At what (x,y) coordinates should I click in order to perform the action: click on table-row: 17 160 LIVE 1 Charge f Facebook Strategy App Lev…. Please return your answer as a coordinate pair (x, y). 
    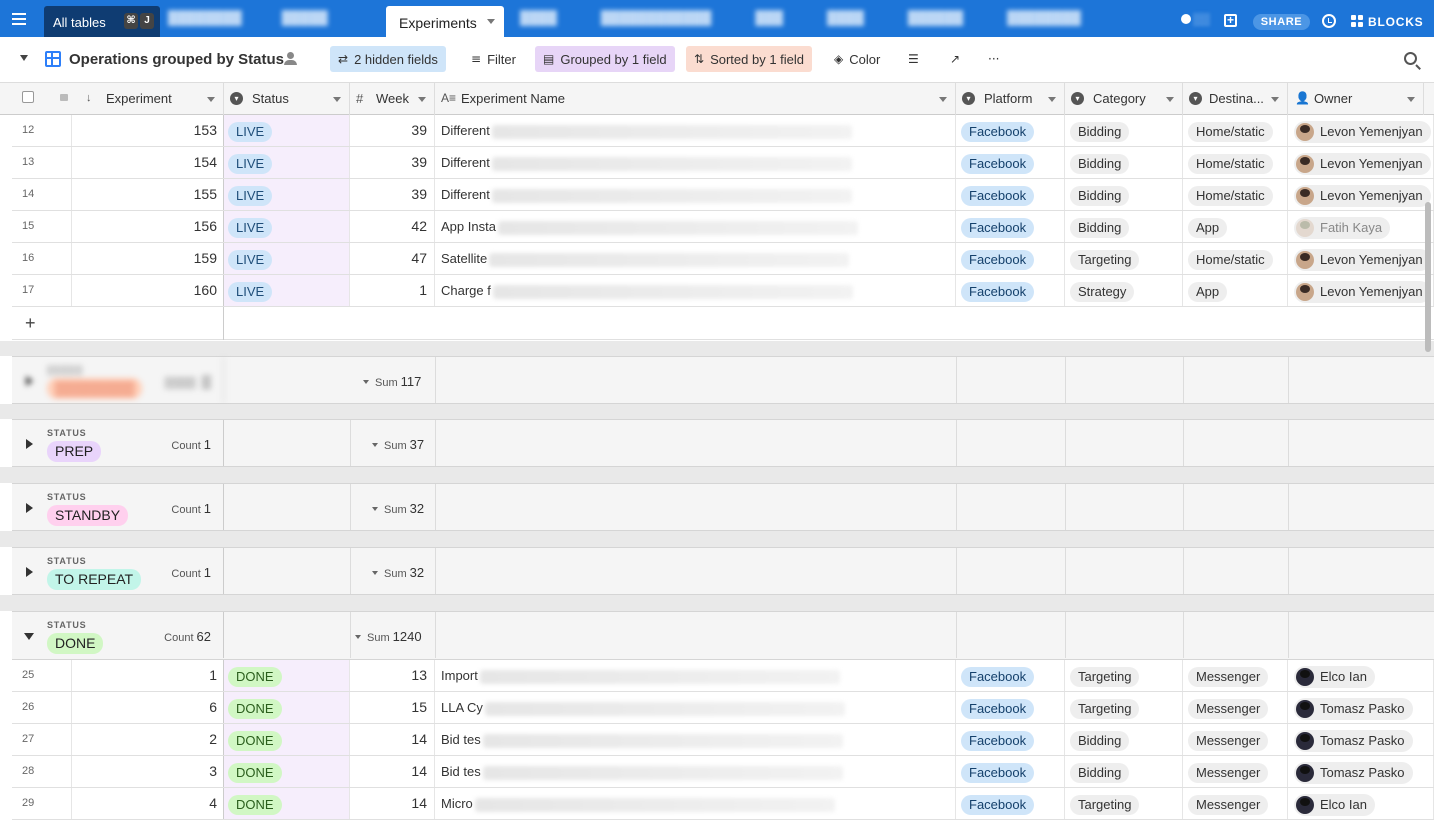
    Looking at the image, I should click on (723, 291).